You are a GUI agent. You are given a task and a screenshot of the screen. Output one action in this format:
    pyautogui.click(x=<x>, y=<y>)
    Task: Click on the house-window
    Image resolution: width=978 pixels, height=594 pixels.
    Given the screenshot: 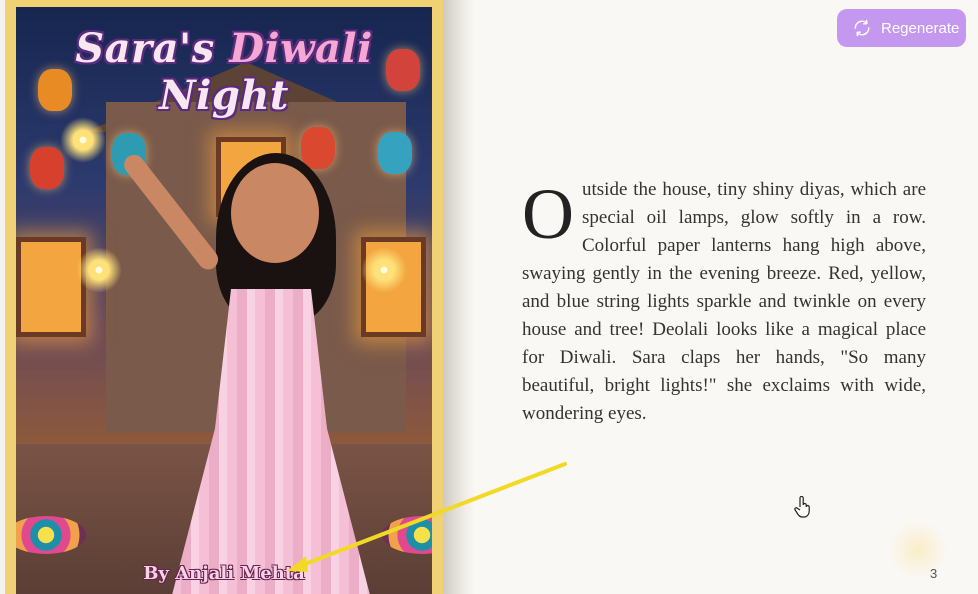 What is the action you would take?
    pyautogui.click(x=51, y=287)
    